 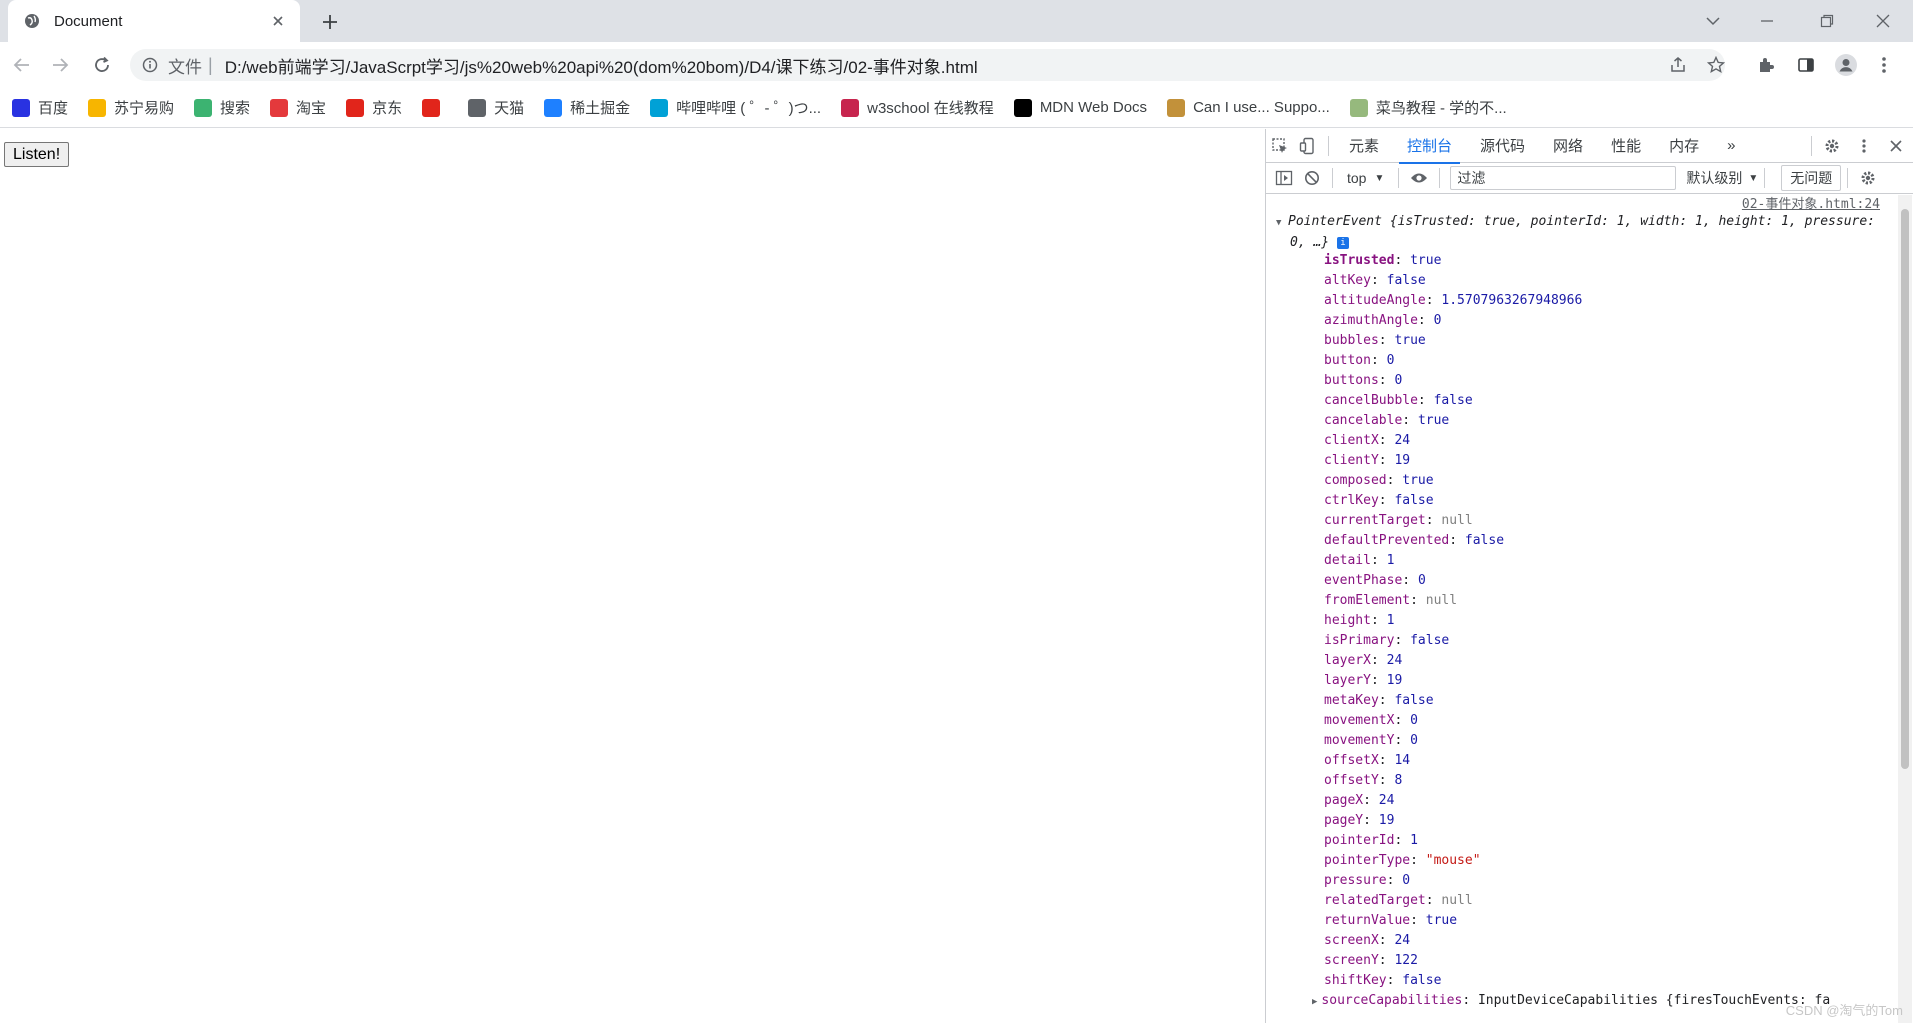 What do you see at coordinates (1864, 146) in the screenshot?
I see `devtools-menu-kebab-icon` at bounding box center [1864, 146].